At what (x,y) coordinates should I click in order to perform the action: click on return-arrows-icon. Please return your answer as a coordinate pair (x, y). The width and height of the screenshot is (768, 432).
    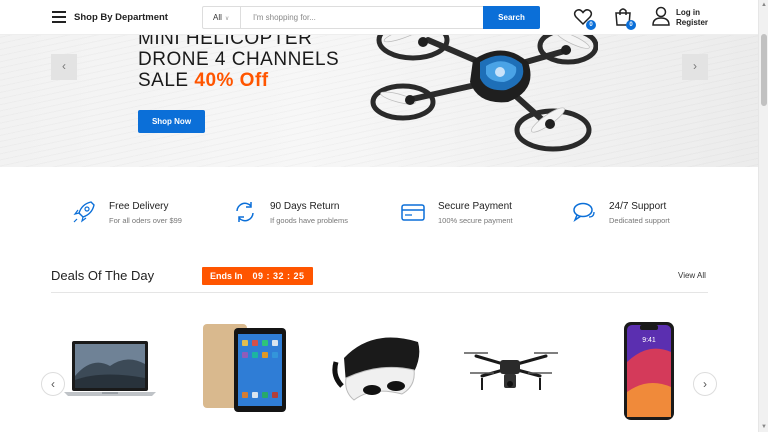
    Looking at the image, I should click on (245, 212).